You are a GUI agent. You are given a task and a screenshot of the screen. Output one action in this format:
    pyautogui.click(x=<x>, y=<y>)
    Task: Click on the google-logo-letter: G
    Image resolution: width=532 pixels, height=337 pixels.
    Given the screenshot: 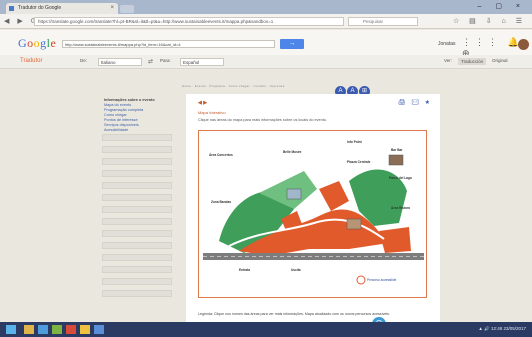 What is the action you would take?
    pyautogui.click(x=23, y=43)
    